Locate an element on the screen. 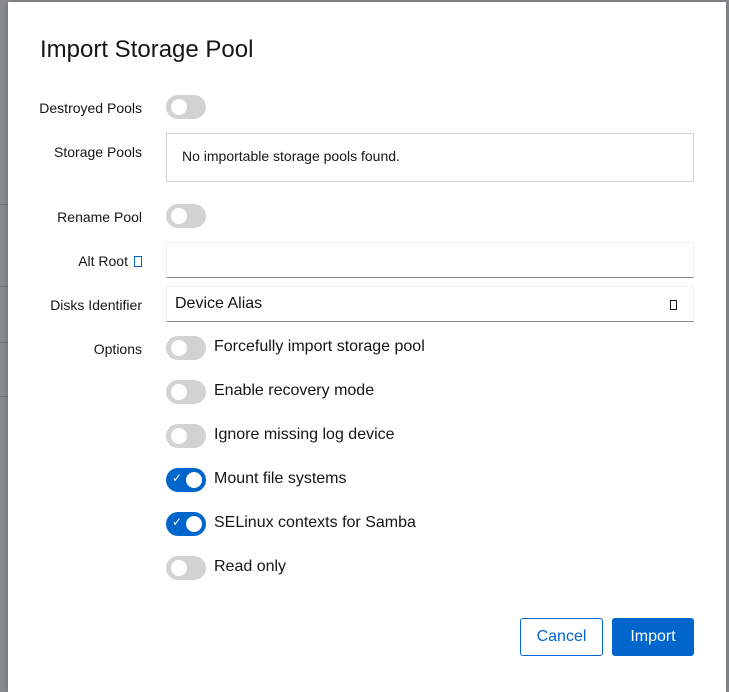 The image size is (729, 692). storage-pools-empty-message: No importable storage pools found. is located at coordinates (291, 156).